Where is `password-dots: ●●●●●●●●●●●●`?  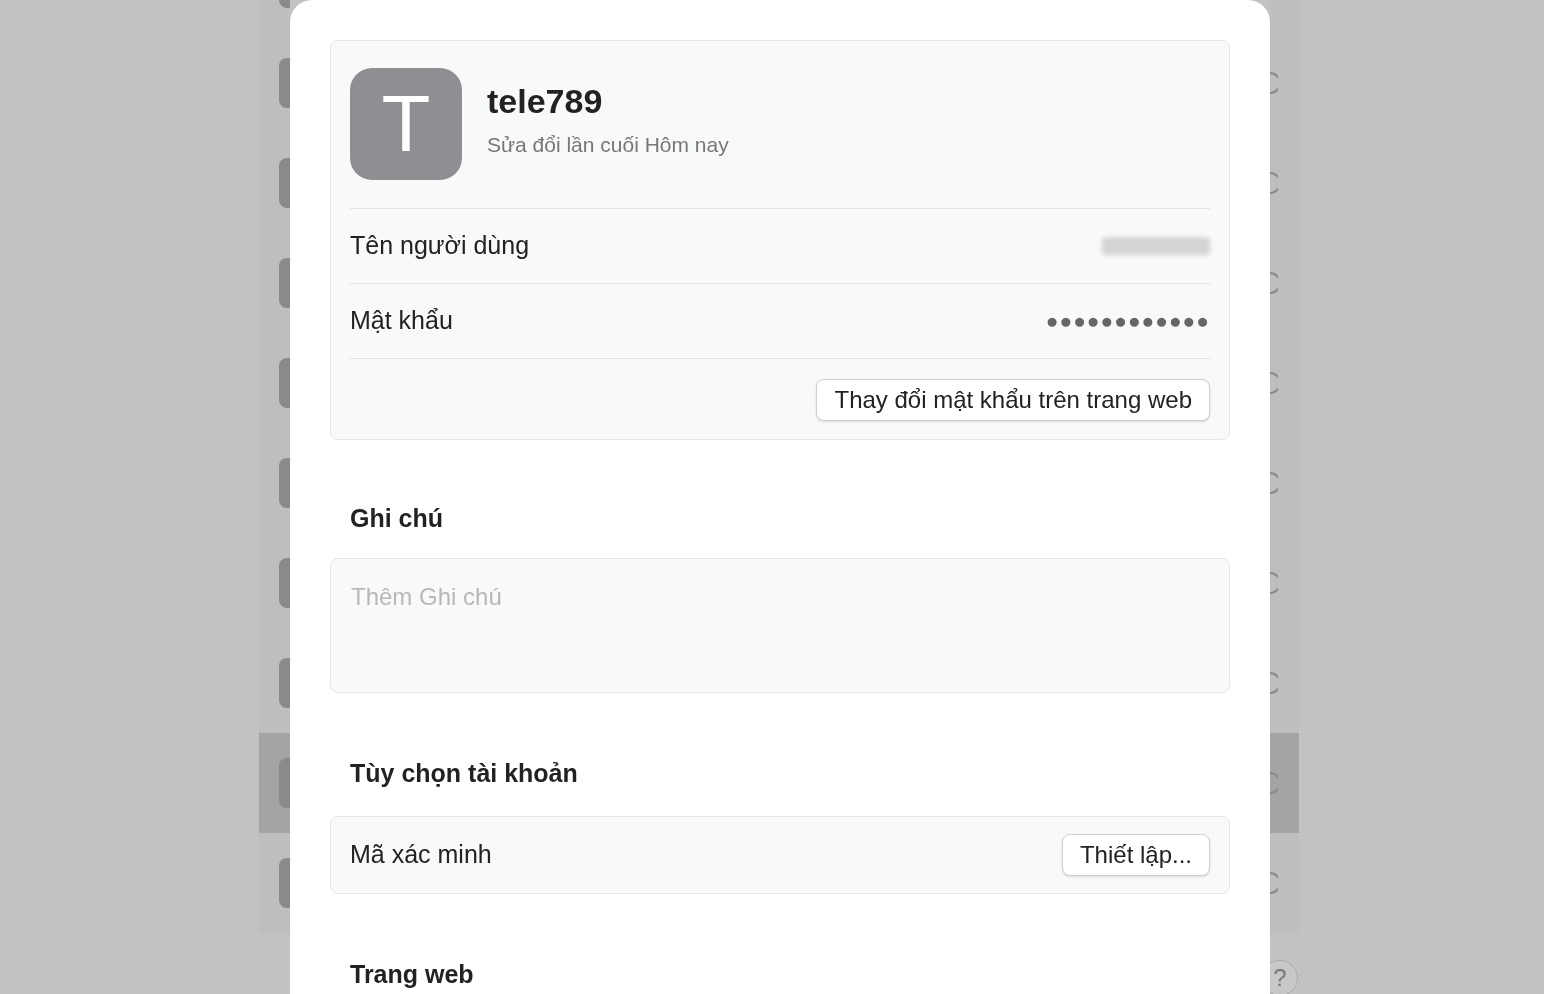 password-dots: ●●●●●●●●●●●● is located at coordinates (1127, 321).